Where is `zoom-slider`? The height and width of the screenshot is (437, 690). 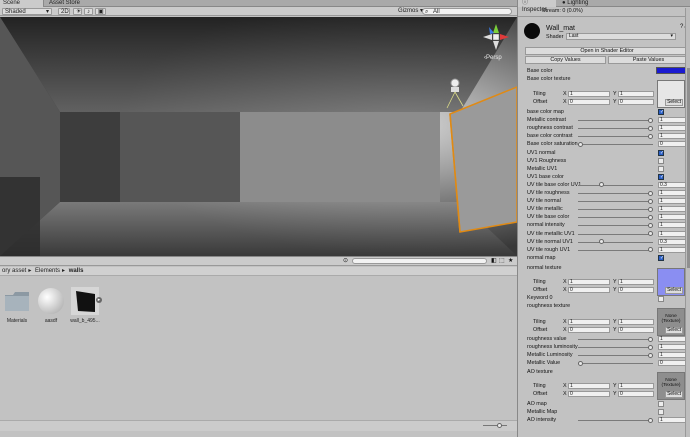
zoom-slider is located at coordinates (495, 425).